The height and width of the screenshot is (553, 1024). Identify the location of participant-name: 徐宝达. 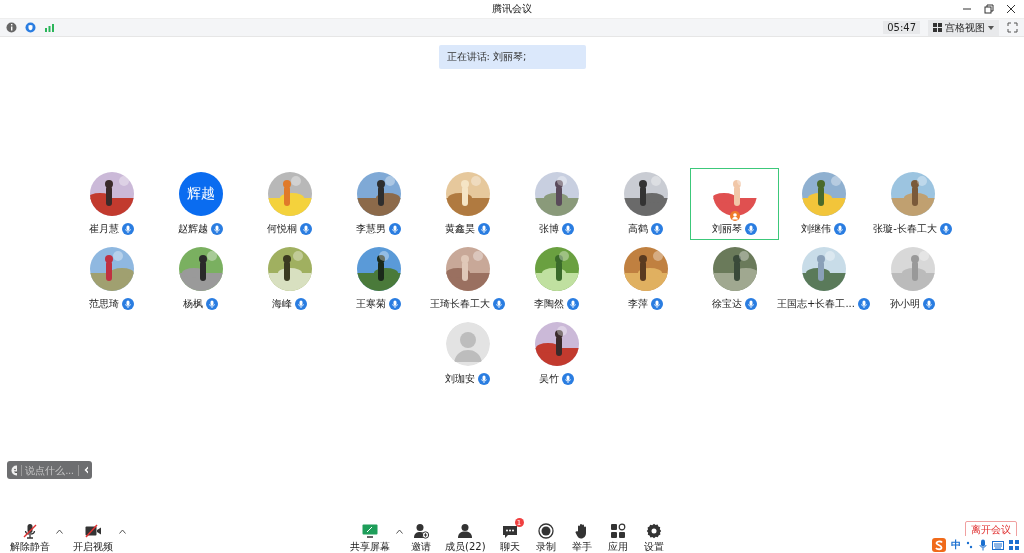
(727, 304).